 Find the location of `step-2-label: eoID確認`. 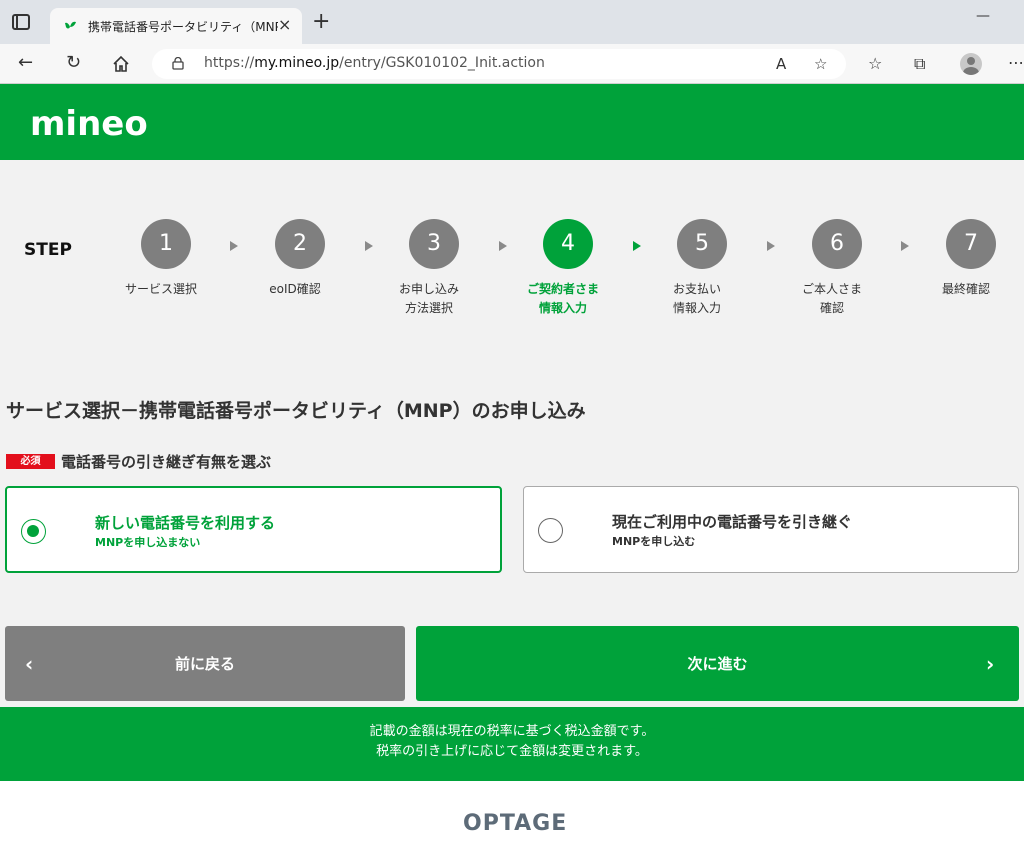

step-2-label: eoID確認 is located at coordinates (295, 289).